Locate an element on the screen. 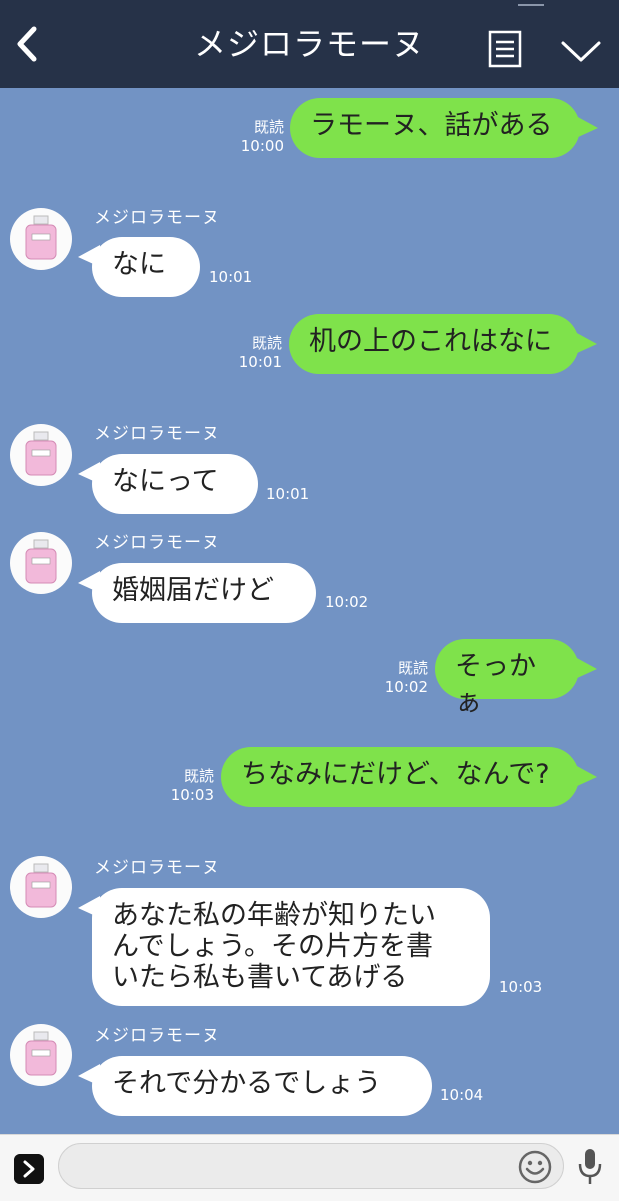 This screenshot has height=1201, width=619. read-receipt: 既読 10:03 is located at coordinates (192, 785).